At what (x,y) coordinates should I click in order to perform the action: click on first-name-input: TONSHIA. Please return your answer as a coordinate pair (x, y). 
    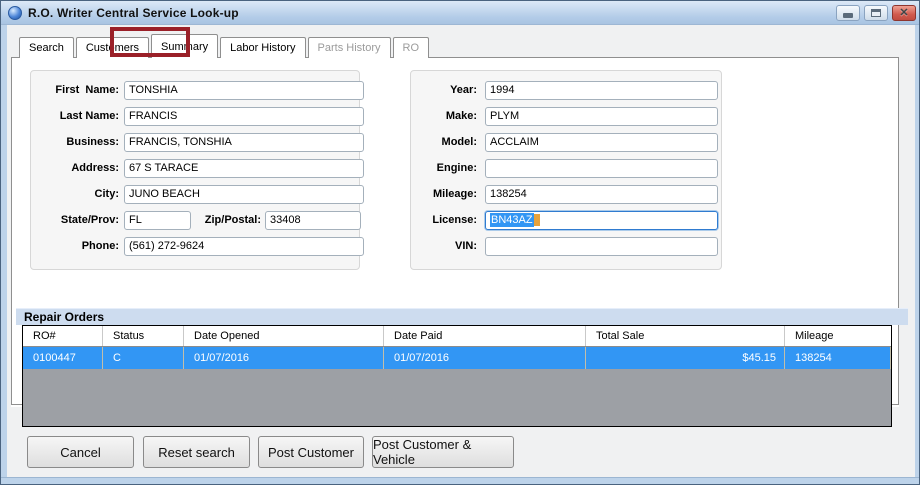
    Looking at the image, I should click on (244, 90).